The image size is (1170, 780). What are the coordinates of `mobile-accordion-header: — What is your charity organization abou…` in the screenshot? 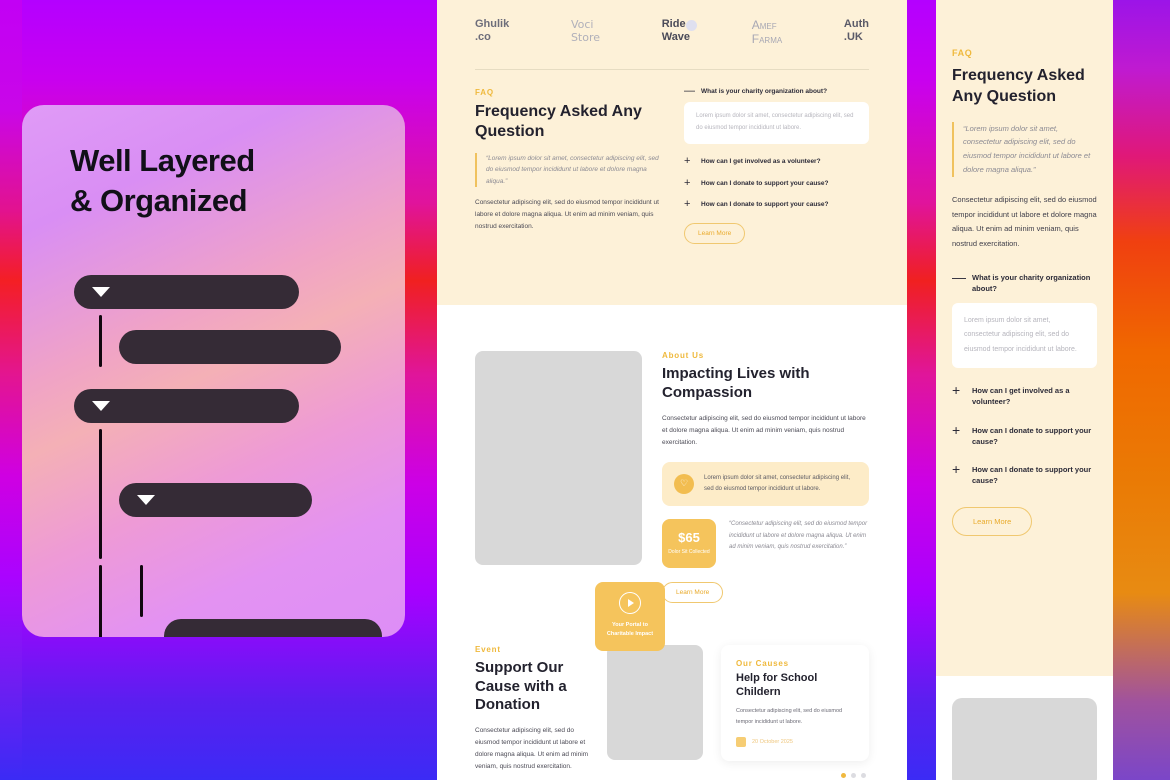 It's located at (1024, 281).